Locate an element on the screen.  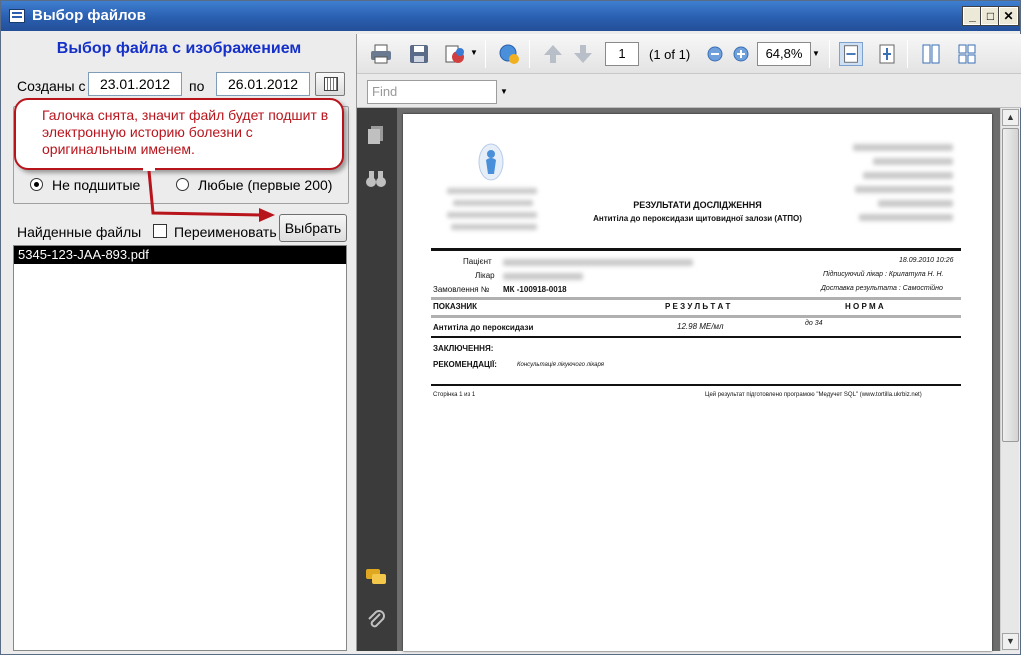
doctor-label: Лікар is located at coordinates (485, 275).